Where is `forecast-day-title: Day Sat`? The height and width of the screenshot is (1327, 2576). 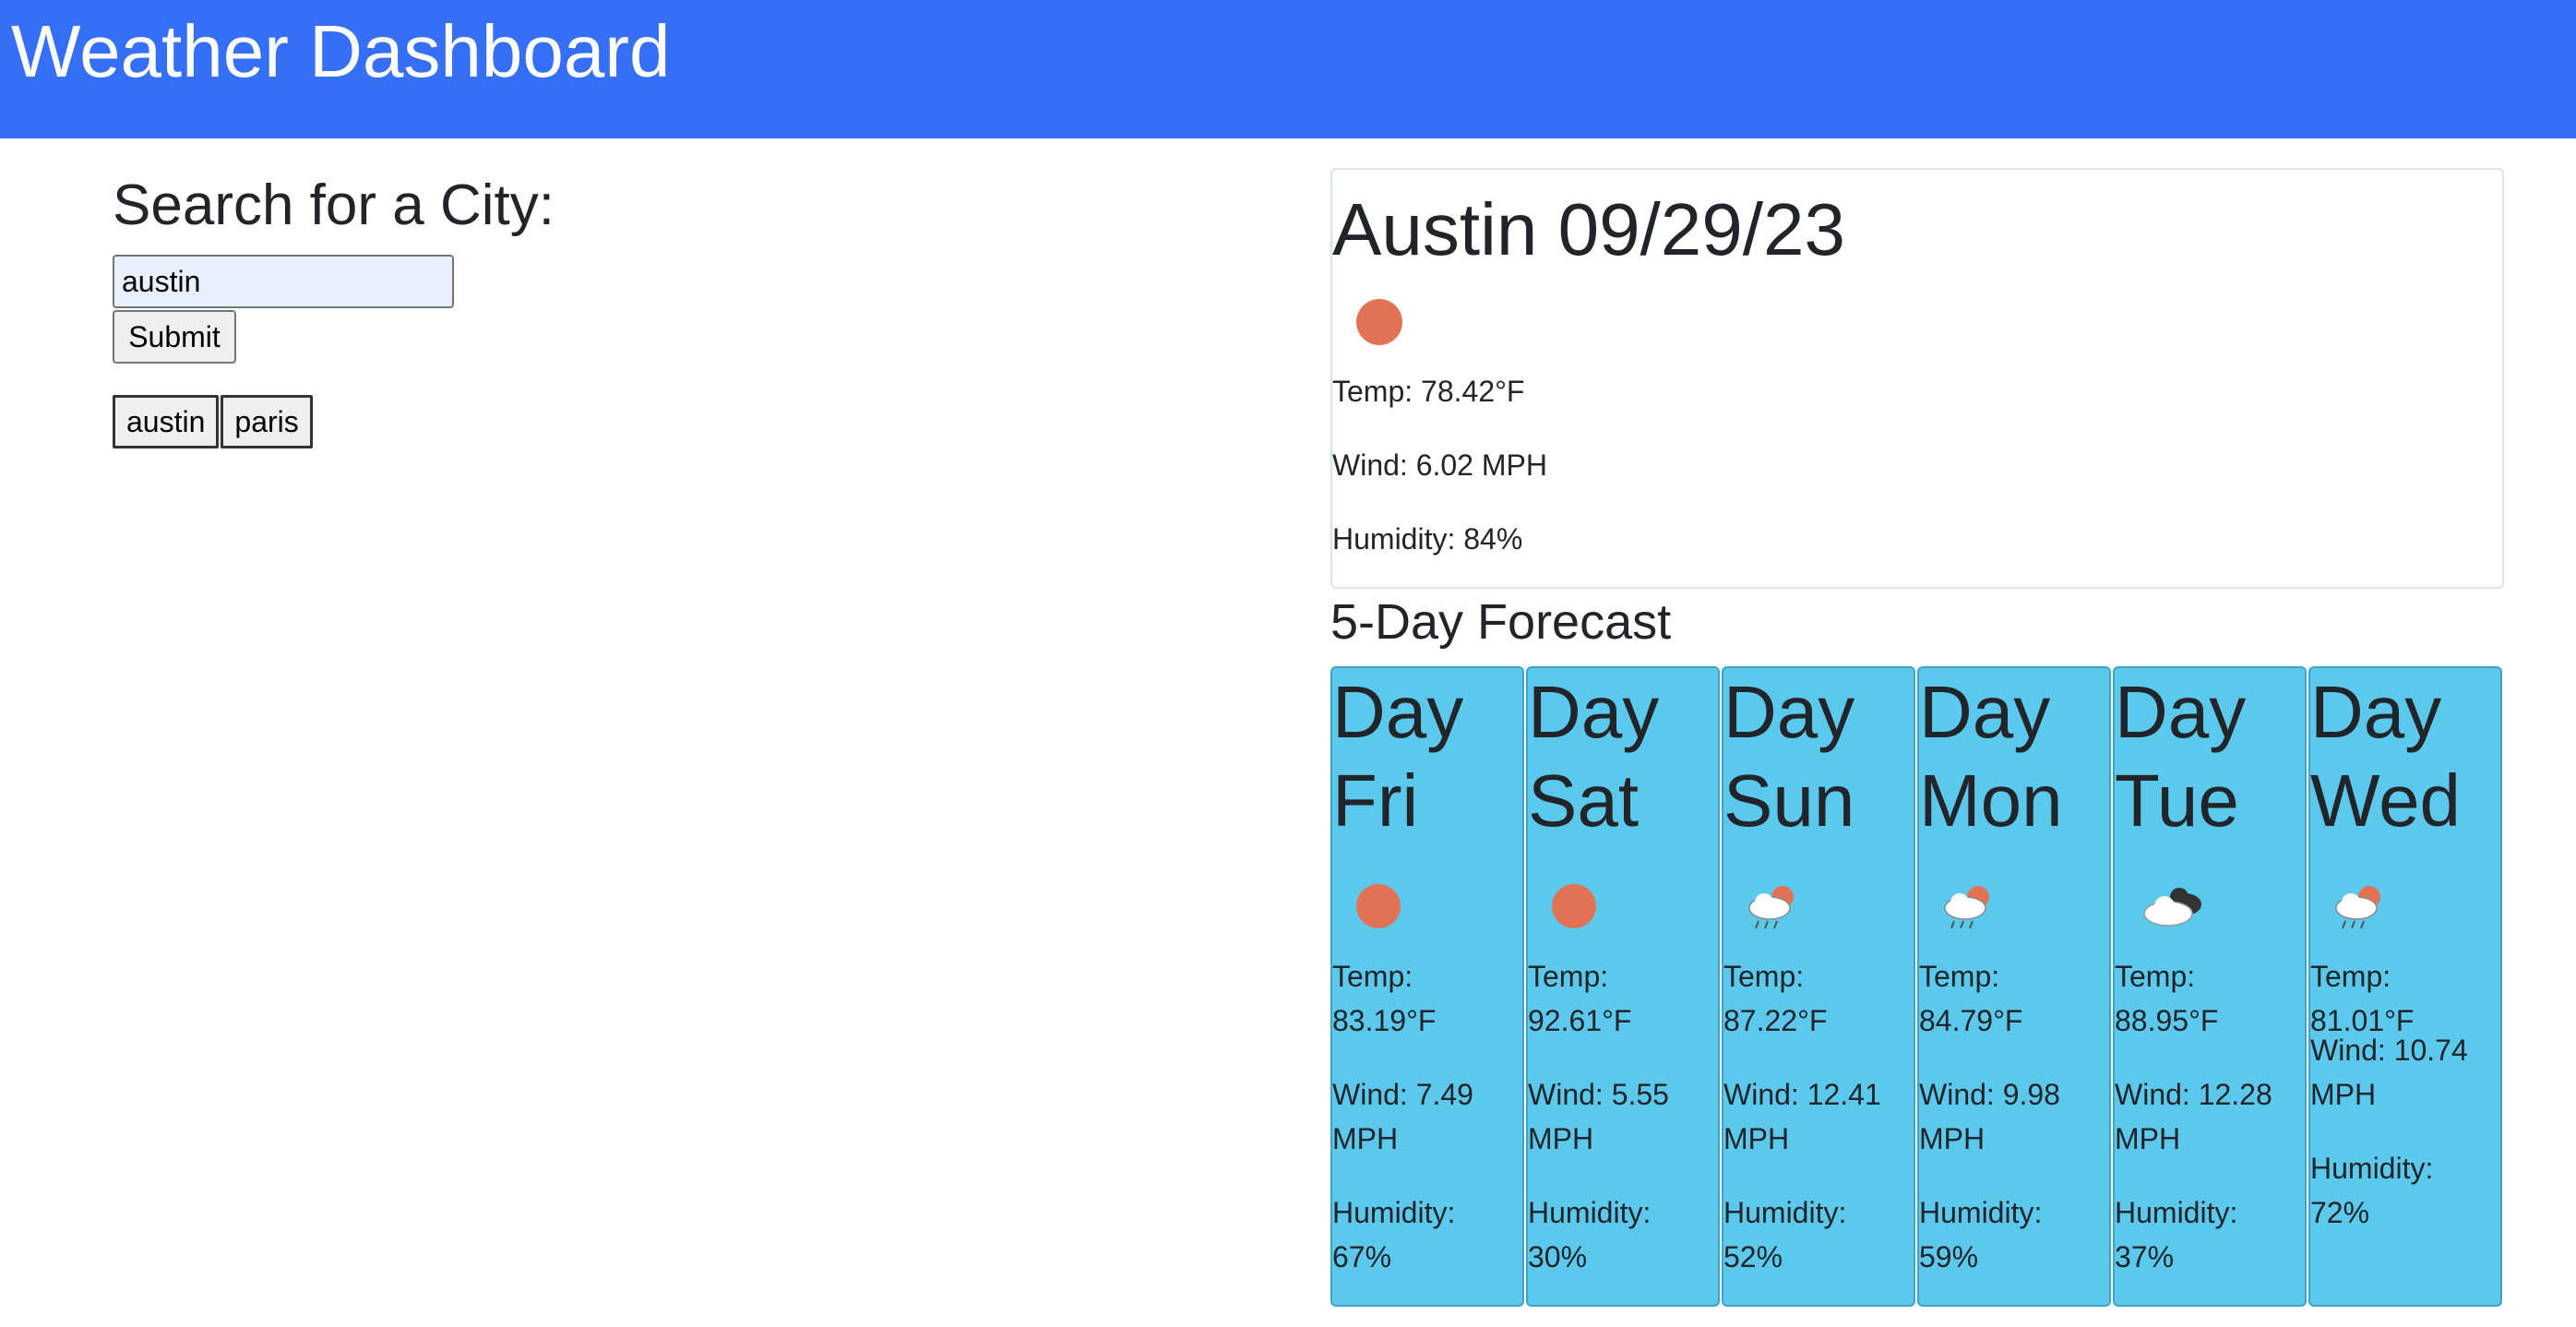
forecast-day-title: Day Sat is located at coordinates (1594, 756).